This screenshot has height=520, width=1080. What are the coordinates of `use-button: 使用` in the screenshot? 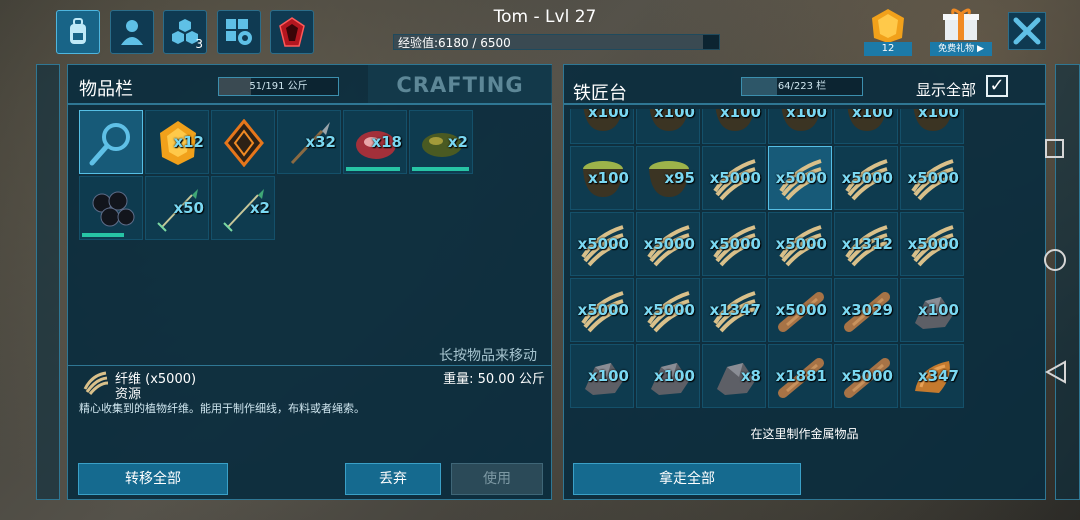 It's located at (497, 479).